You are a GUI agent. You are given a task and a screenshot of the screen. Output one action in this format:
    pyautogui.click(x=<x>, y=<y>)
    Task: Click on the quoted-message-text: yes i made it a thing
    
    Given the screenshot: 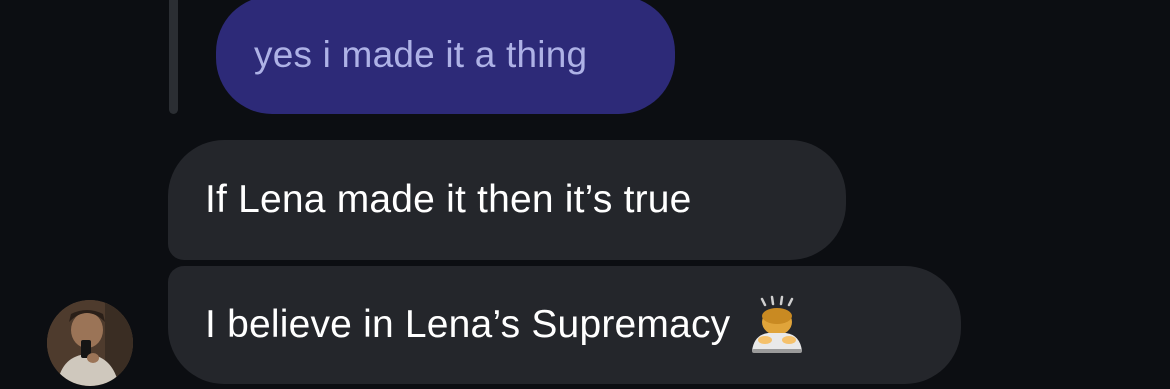 What is the action you would take?
    pyautogui.click(x=421, y=54)
    